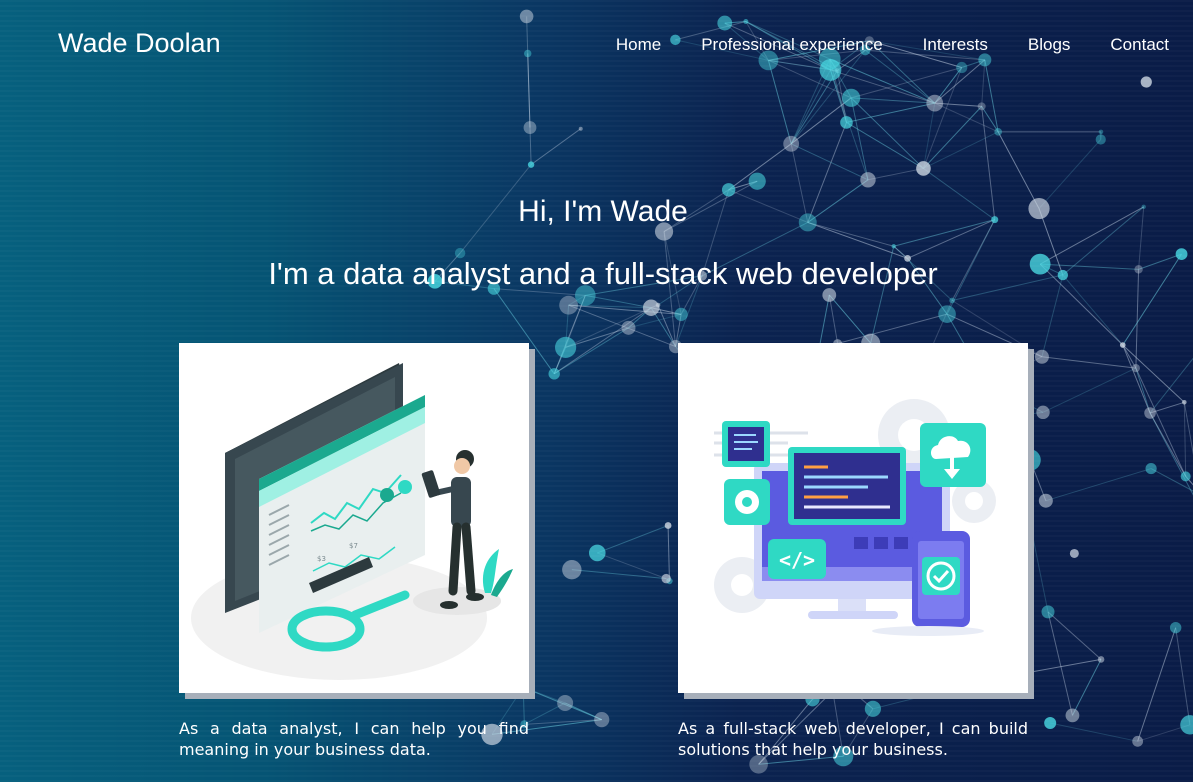  I want to click on data-analyst-dashboard-illustration: $3 $7, so click(352, 521).